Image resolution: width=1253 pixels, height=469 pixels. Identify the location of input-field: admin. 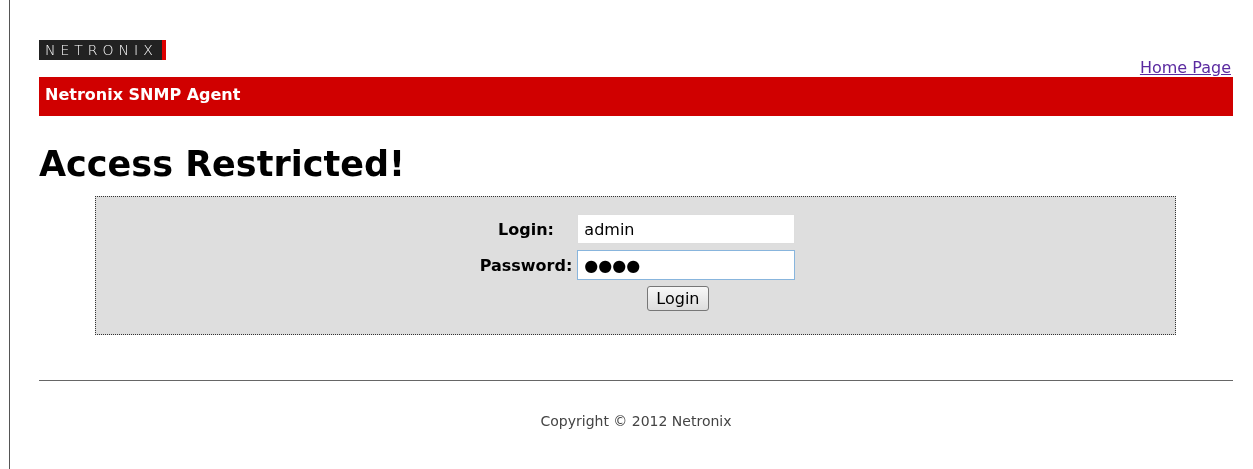
(686, 229).